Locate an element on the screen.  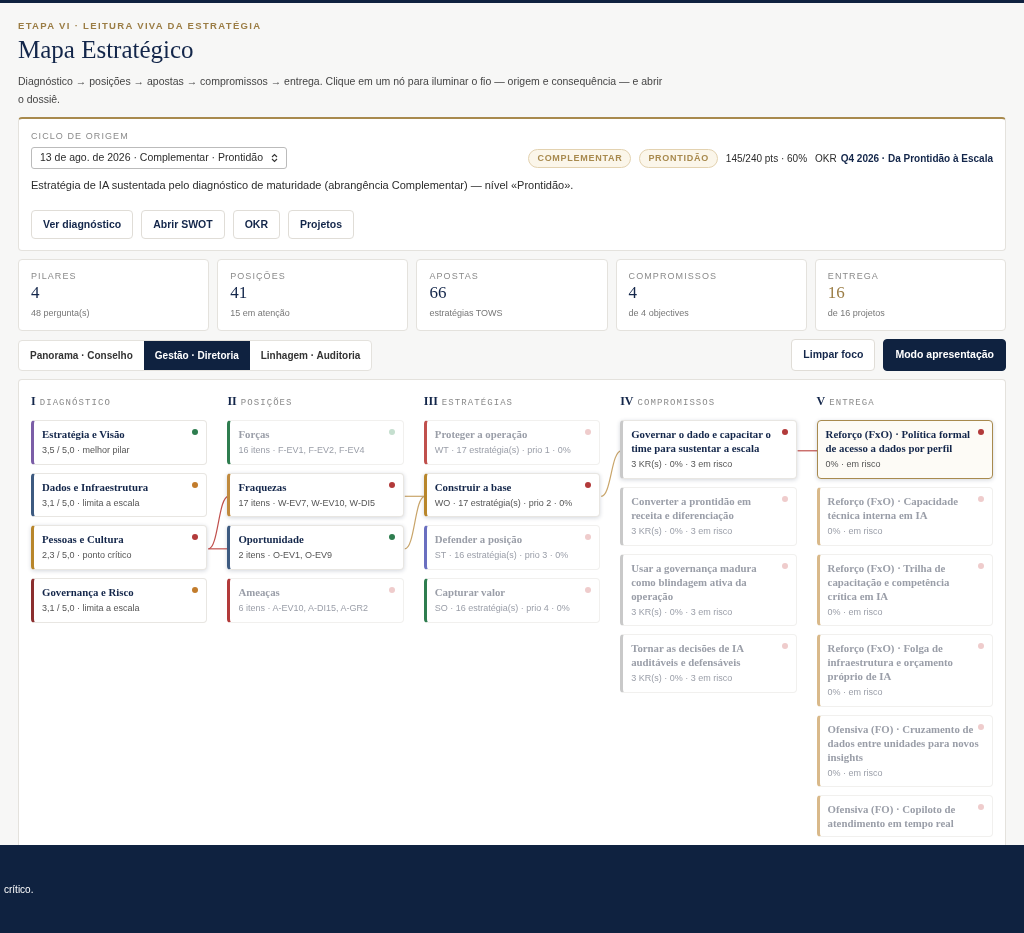
map-node: Fraquezas 17 itens · W-EV7, W-EV10, W-DI5 is located at coordinates (315, 495).